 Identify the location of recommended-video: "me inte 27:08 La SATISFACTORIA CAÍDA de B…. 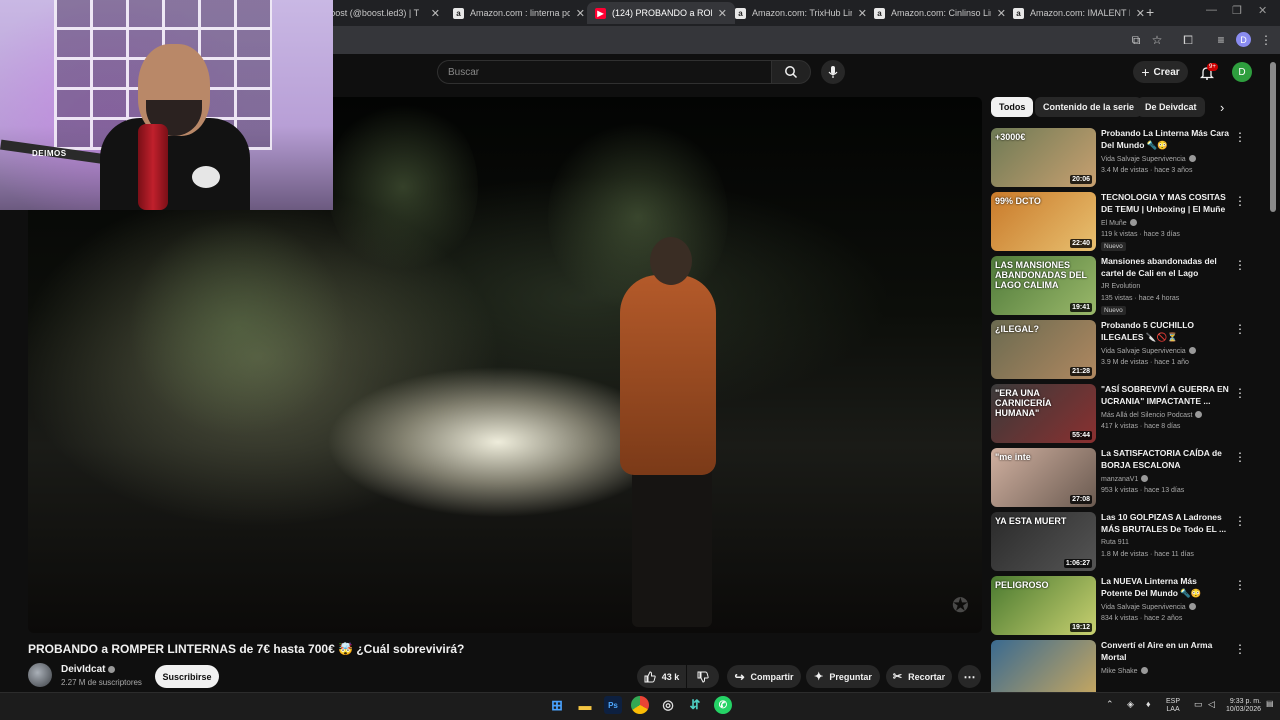
(1121, 480).